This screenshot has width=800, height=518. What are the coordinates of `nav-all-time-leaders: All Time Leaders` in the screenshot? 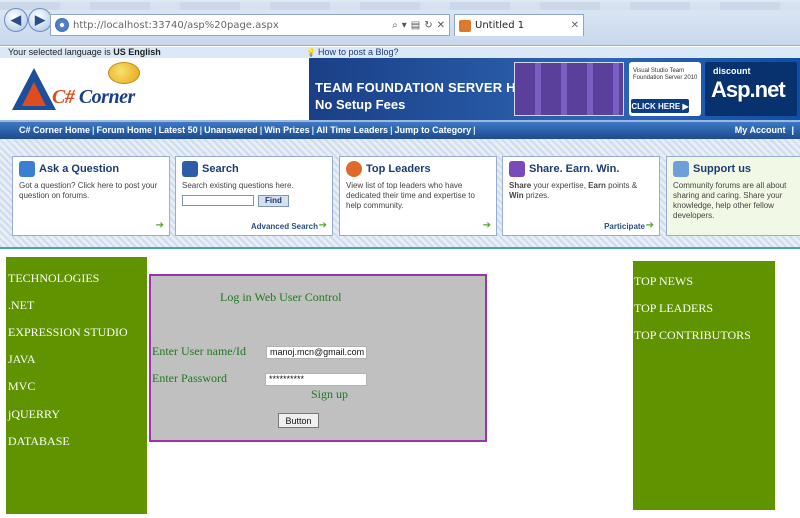 It's located at (352, 130).